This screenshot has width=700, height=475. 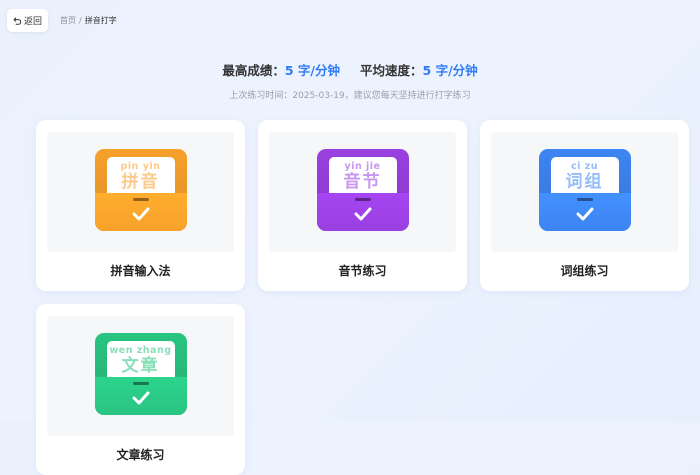 What do you see at coordinates (584, 166) in the screenshot?
I see `icon-pinyin-text: ci zu` at bounding box center [584, 166].